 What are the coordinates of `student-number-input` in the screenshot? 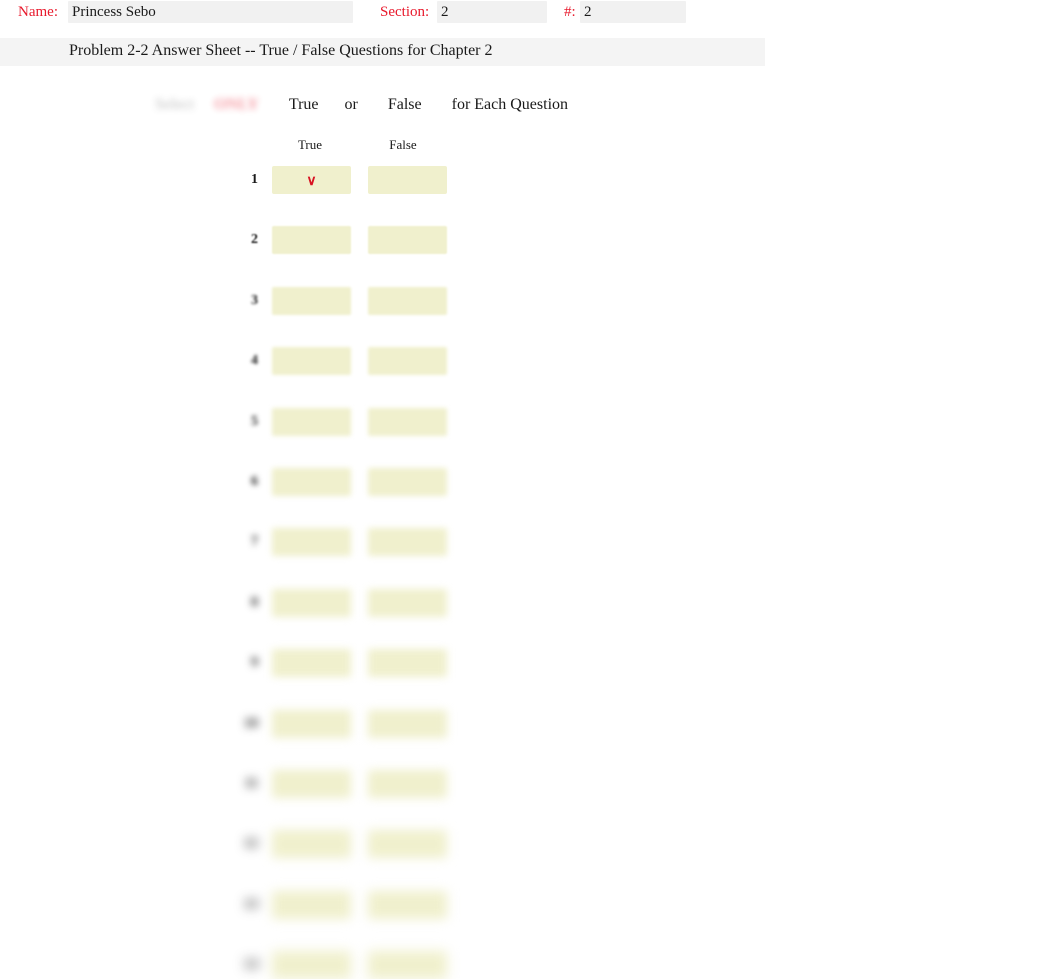 It's located at (633, 12).